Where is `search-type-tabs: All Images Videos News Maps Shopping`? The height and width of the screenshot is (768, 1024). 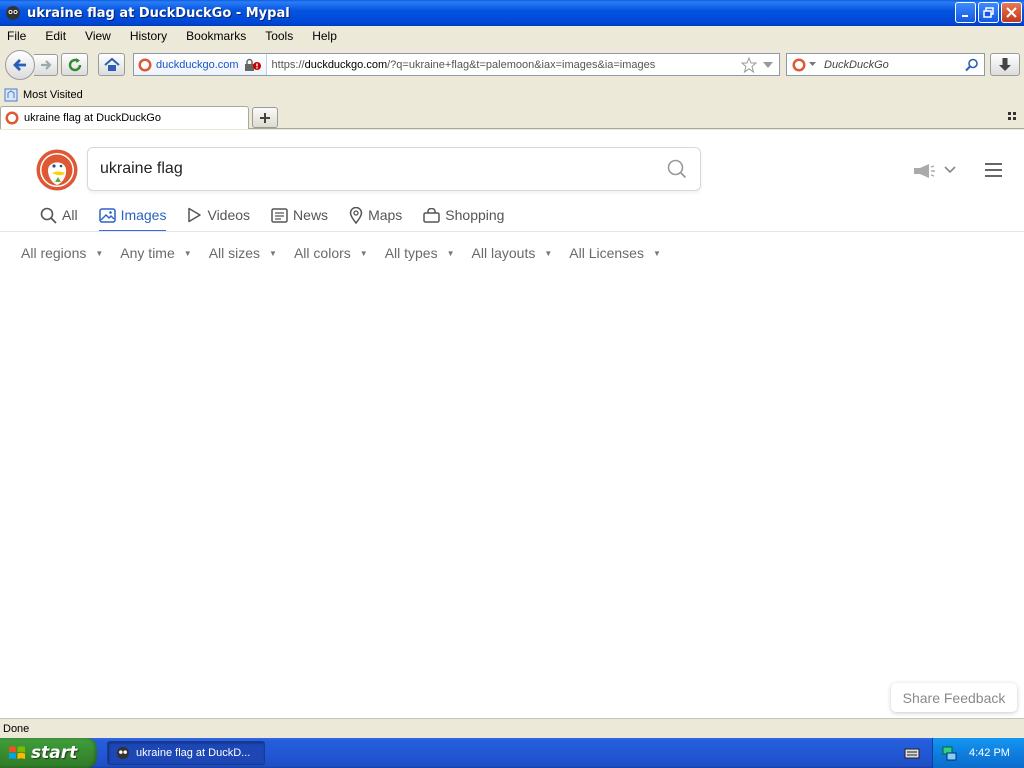 search-type-tabs: All Images Videos News Maps Shopping is located at coordinates (282, 216).